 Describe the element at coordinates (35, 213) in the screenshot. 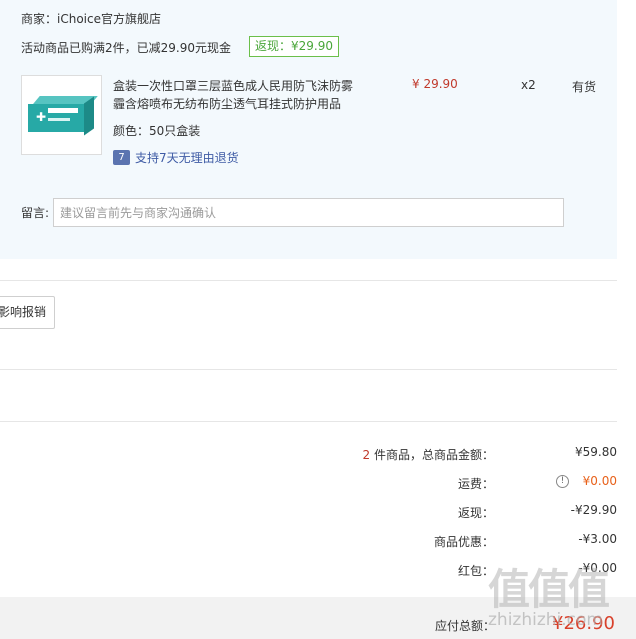

I see `message-label: 留言:` at that location.